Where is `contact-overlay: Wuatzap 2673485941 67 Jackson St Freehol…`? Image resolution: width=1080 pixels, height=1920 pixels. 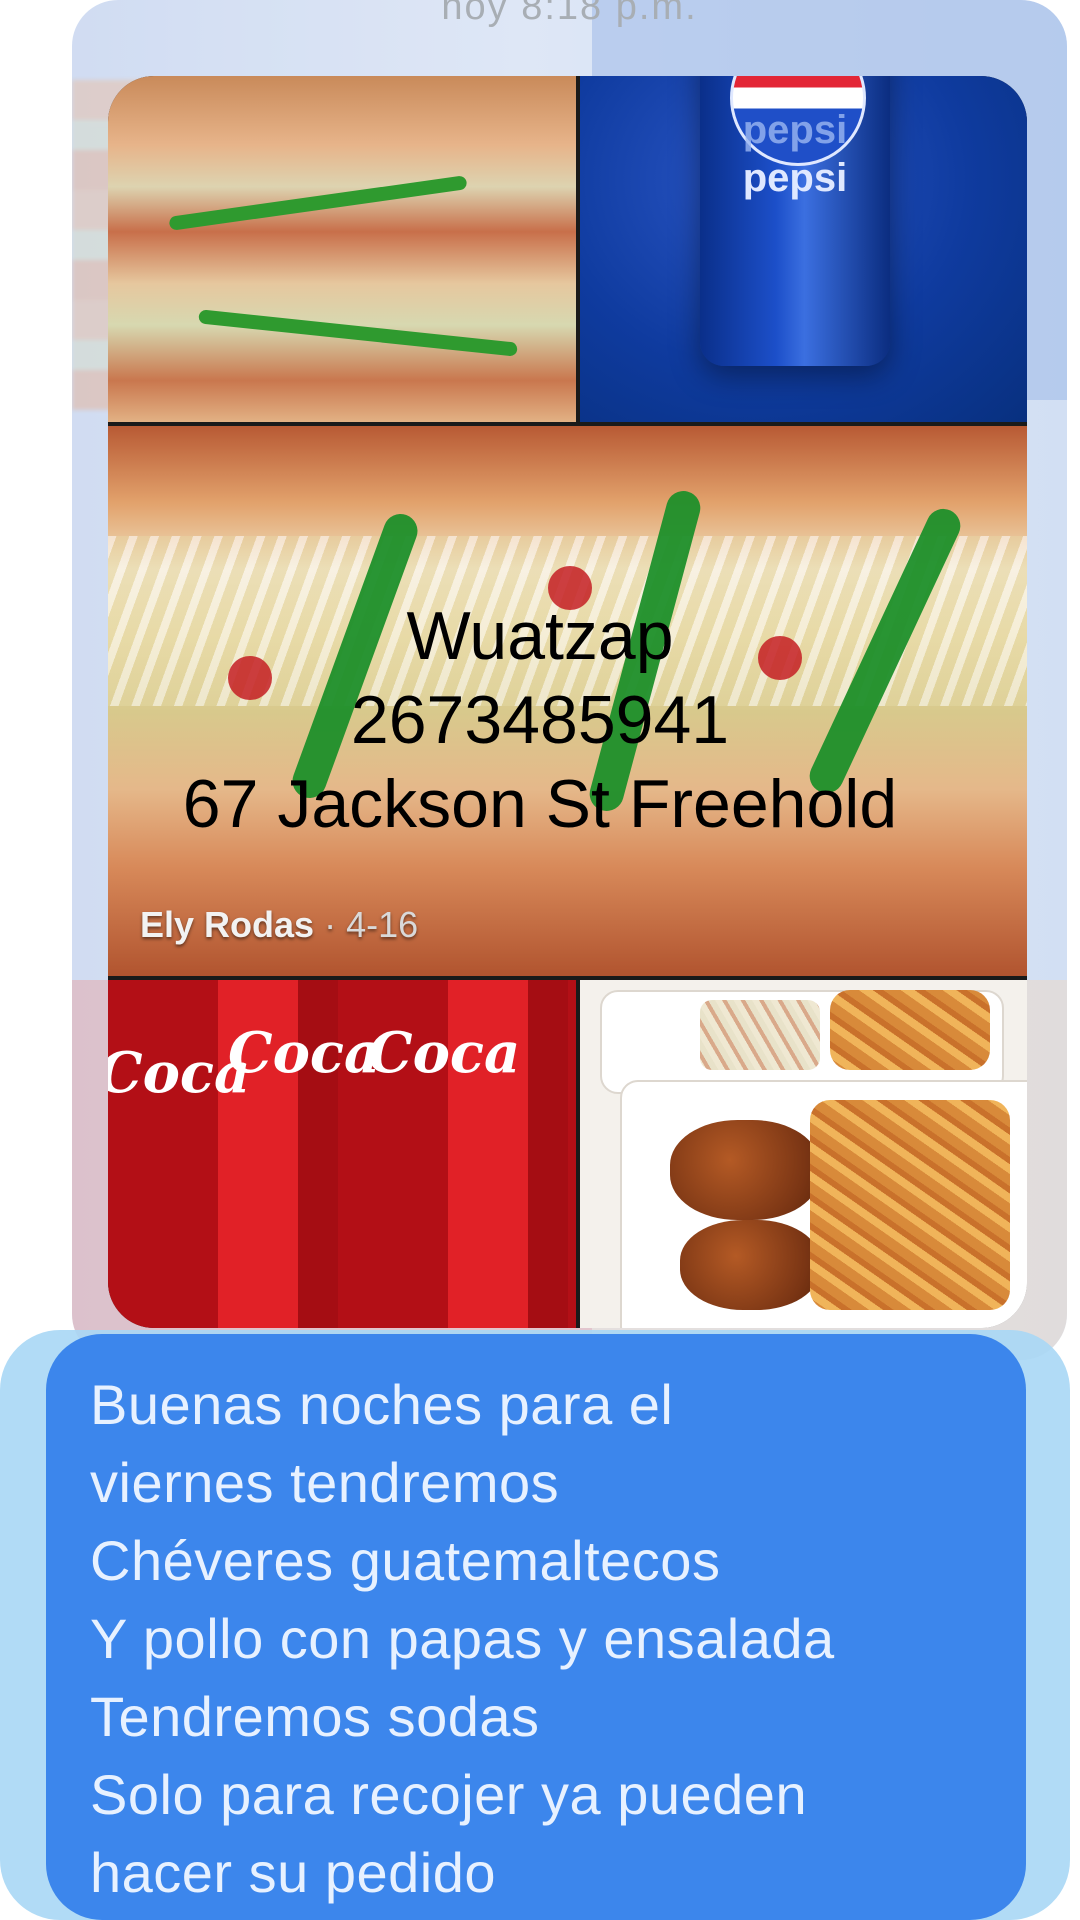 contact-overlay: Wuatzap 2673485941 67 Jackson St Freehol… is located at coordinates (540, 720).